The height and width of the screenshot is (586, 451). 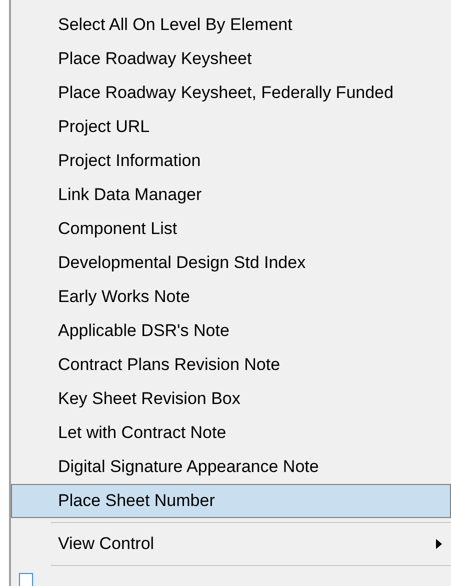 What do you see at coordinates (231, 59) in the screenshot?
I see `menu-item: Place Roadway Keysheet` at bounding box center [231, 59].